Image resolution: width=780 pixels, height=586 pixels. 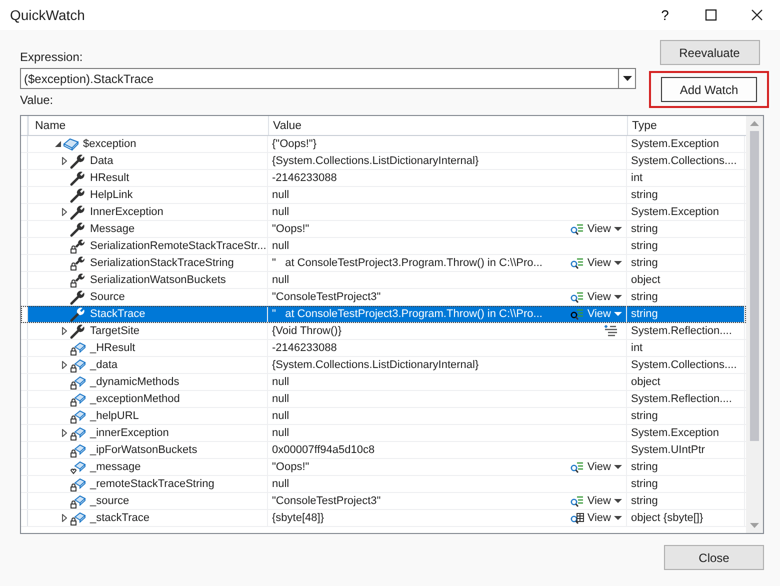 What do you see at coordinates (115, 467) in the screenshot?
I see `variable-name: _message` at bounding box center [115, 467].